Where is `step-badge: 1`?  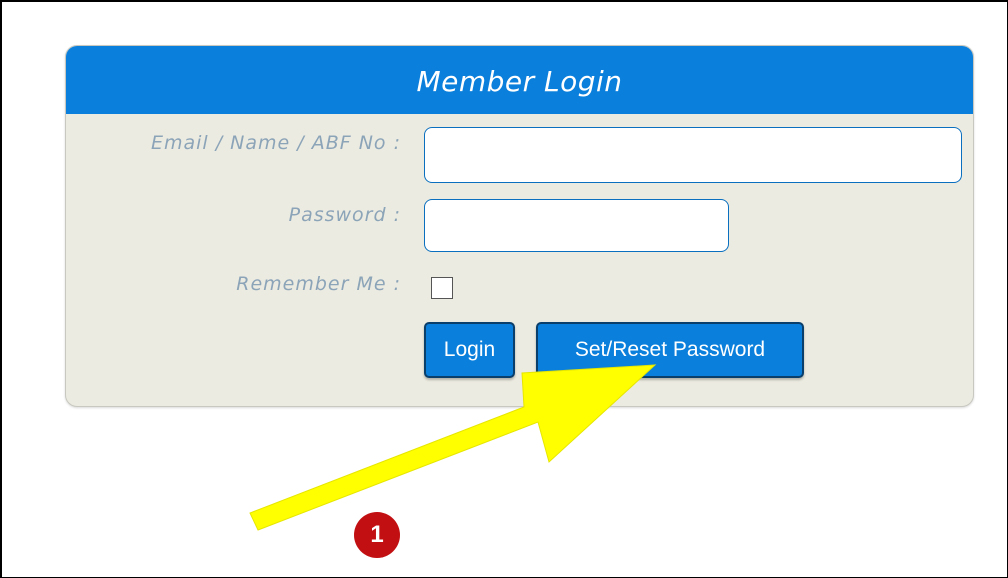
step-badge: 1 is located at coordinates (377, 535).